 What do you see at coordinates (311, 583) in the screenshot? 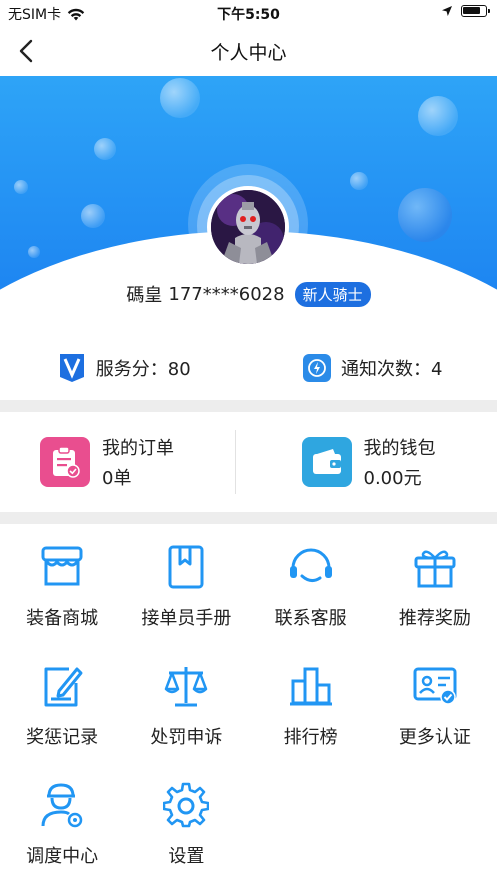
I see `grid-item-support: 联系客服` at bounding box center [311, 583].